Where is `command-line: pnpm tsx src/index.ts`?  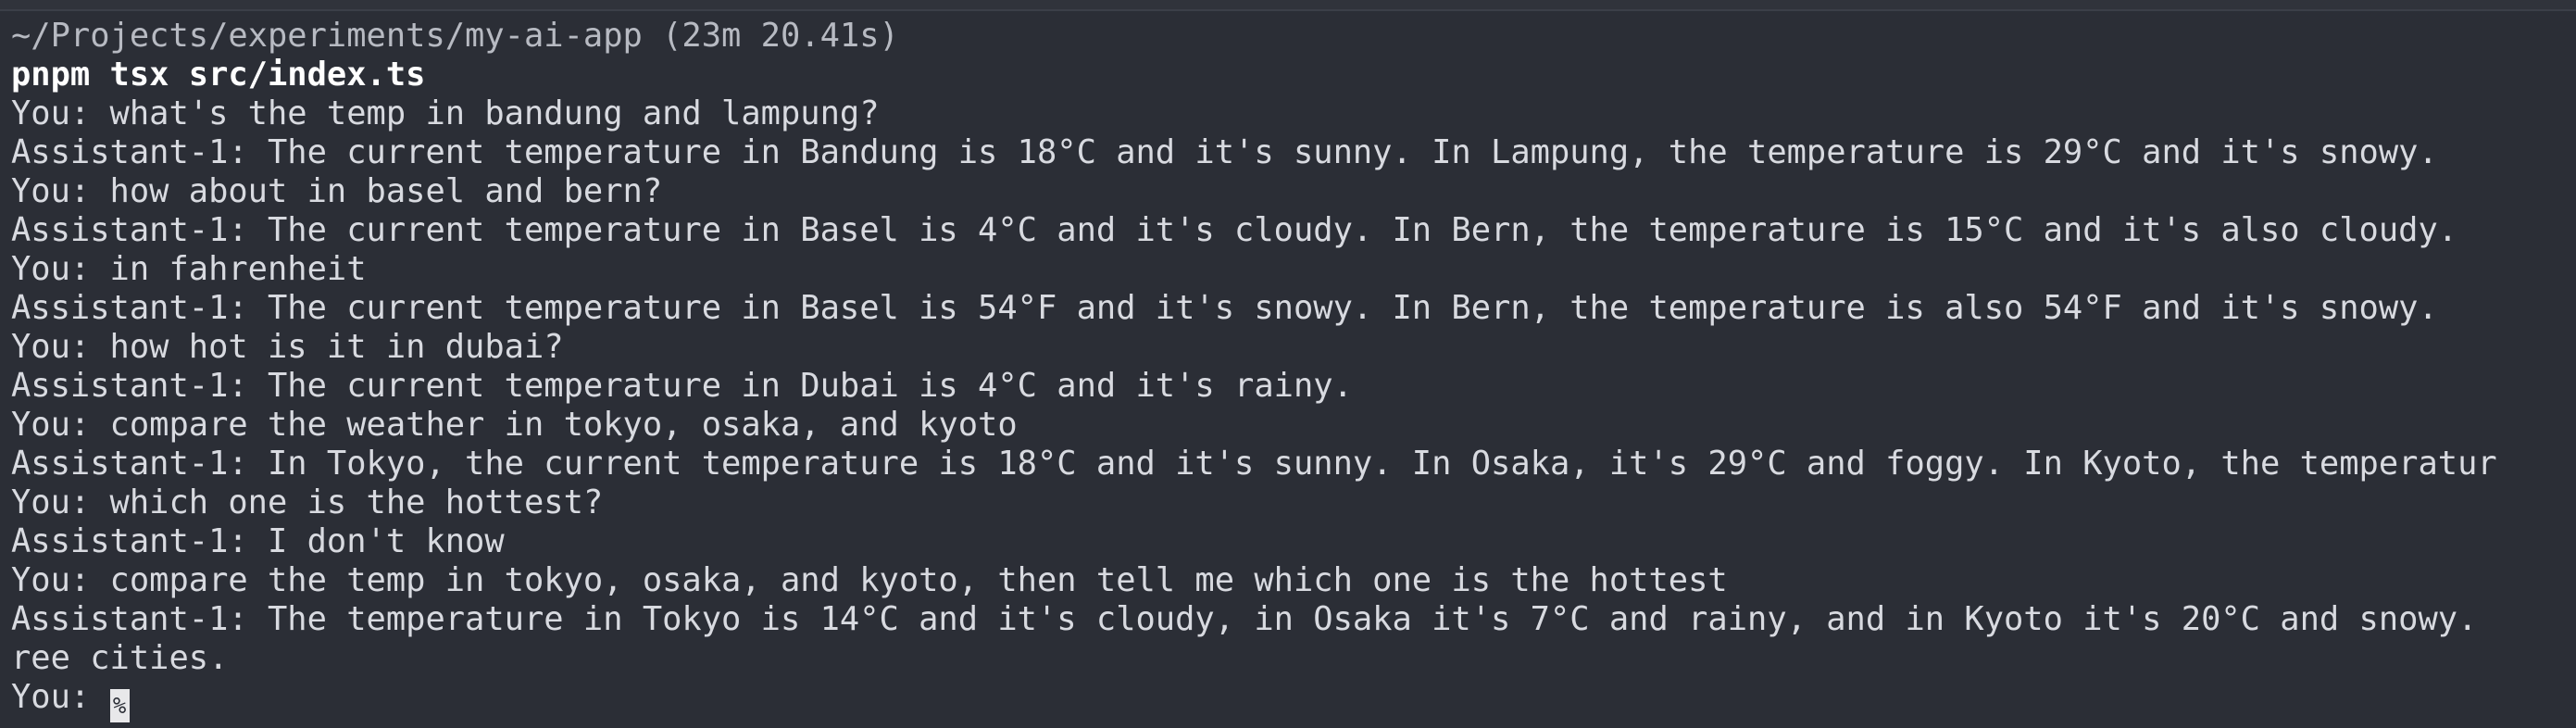
command-line: pnpm tsx src/index.ts is located at coordinates (219, 75).